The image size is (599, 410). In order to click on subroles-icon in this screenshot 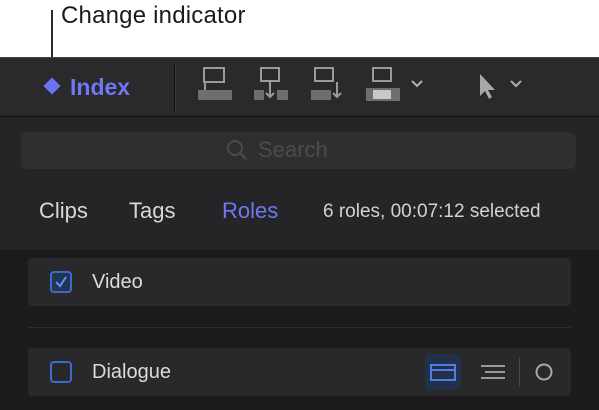, I will do `click(493, 372)`.